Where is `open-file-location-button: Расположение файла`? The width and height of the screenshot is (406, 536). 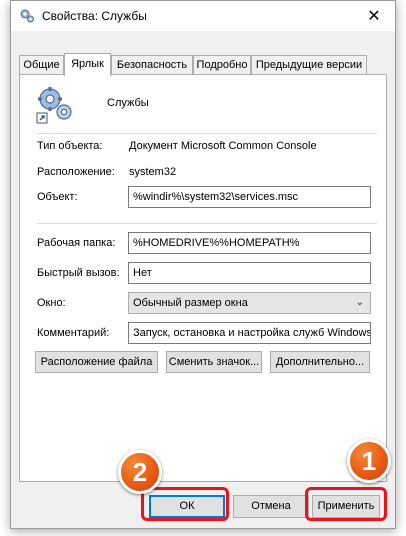 open-file-location-button: Расположение файла is located at coordinates (96, 362).